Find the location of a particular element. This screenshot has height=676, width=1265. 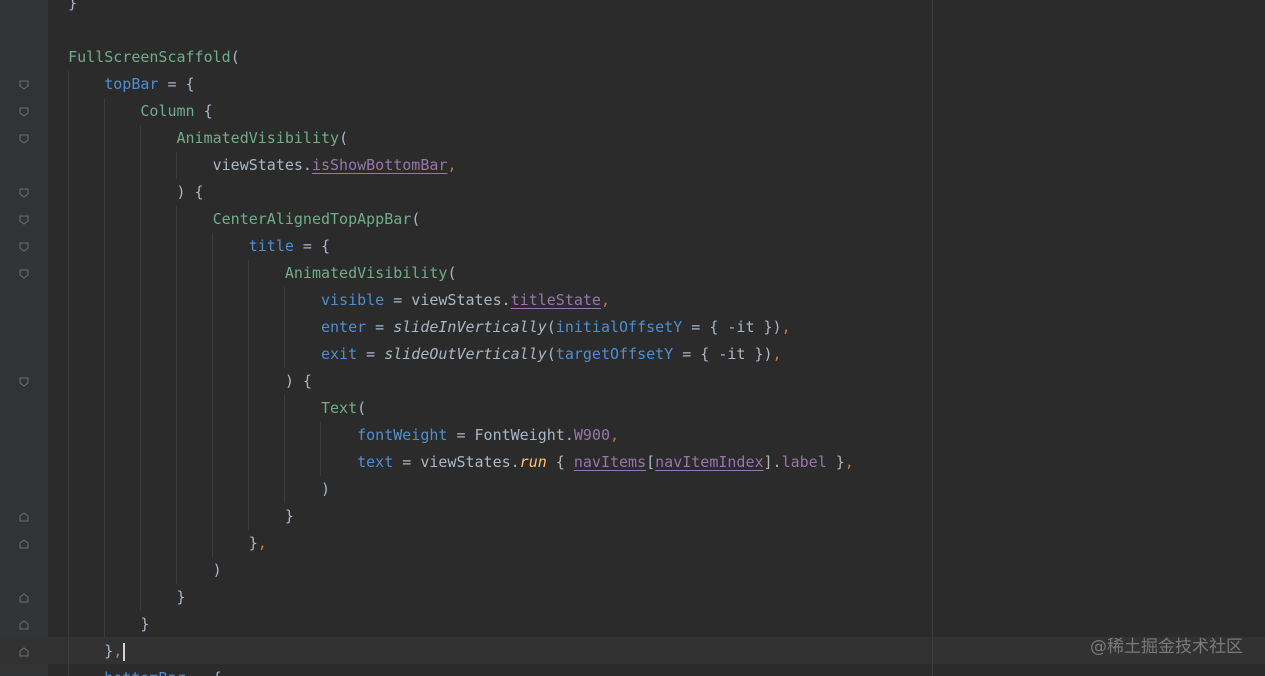

code-line: viewStates.isShowBottomBar, is located at coordinates (244, 165).